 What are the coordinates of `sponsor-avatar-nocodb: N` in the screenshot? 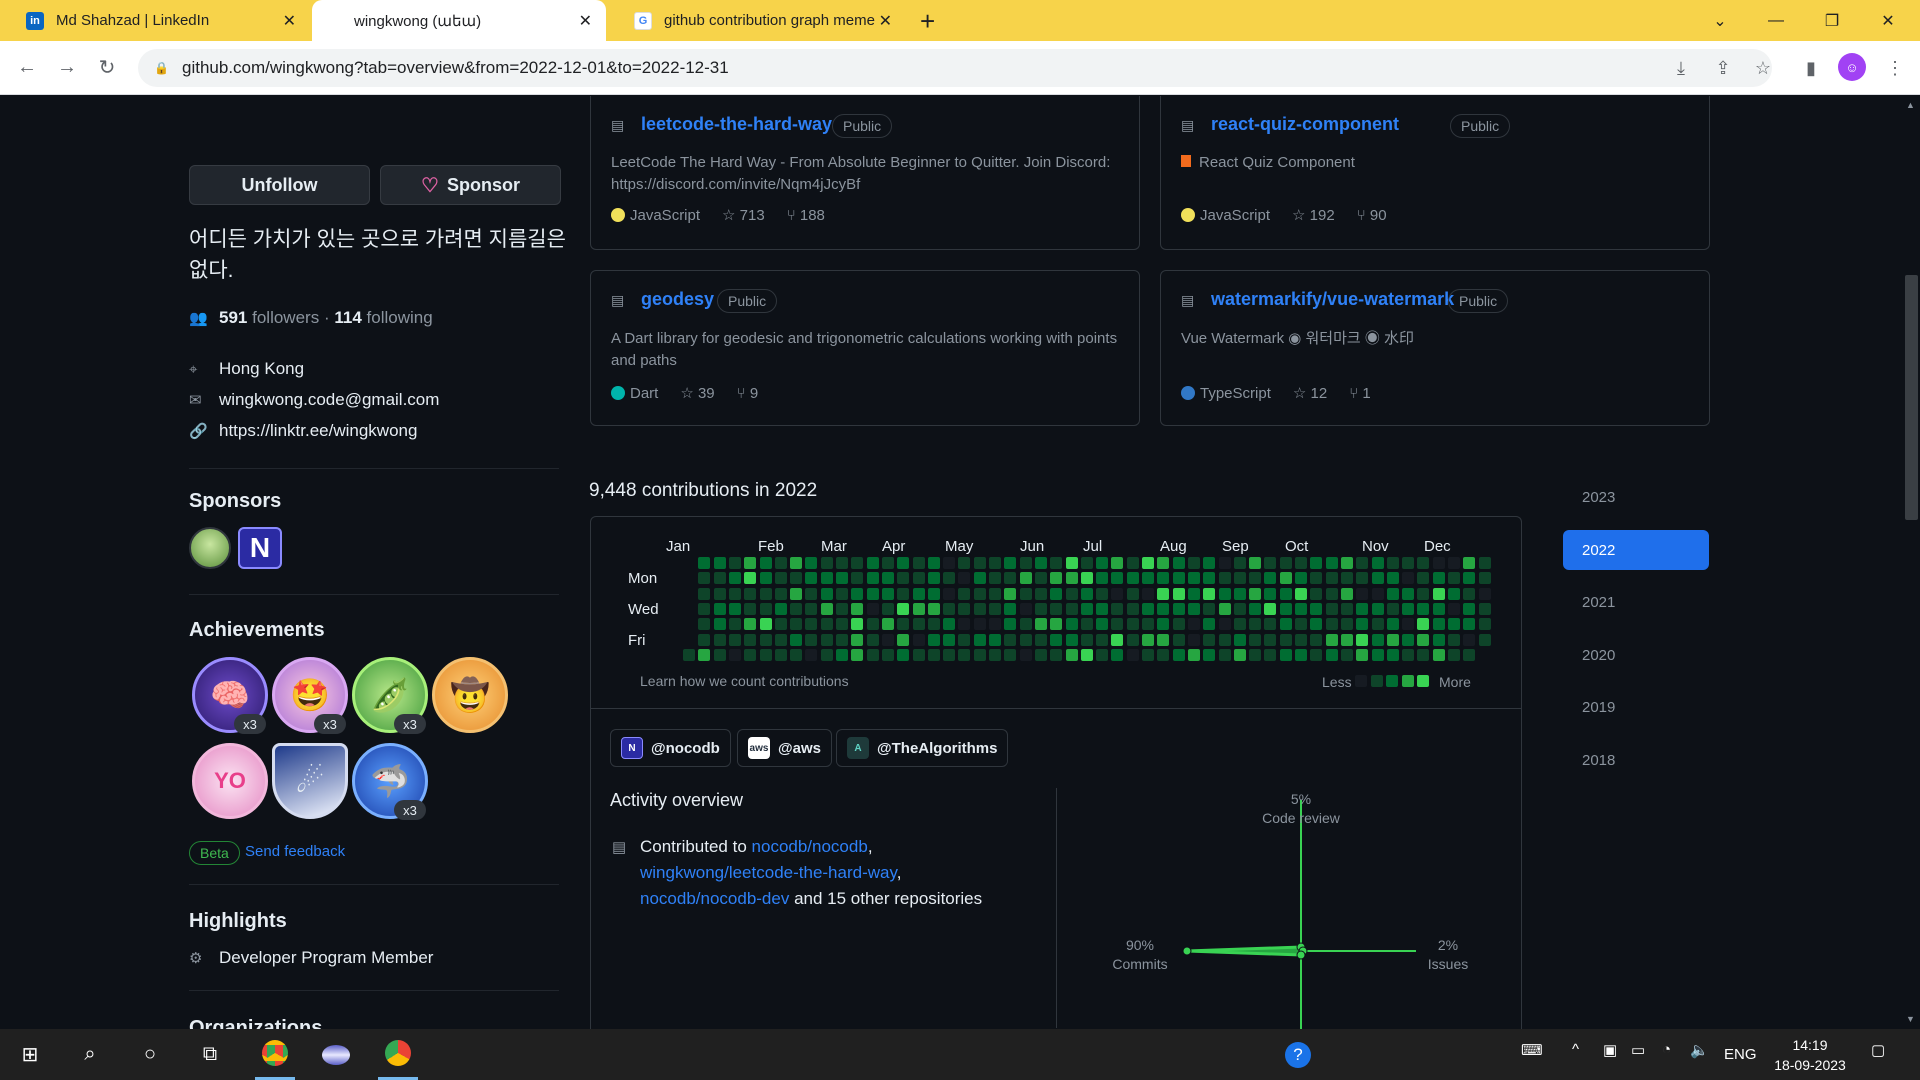 It's located at (260, 548).